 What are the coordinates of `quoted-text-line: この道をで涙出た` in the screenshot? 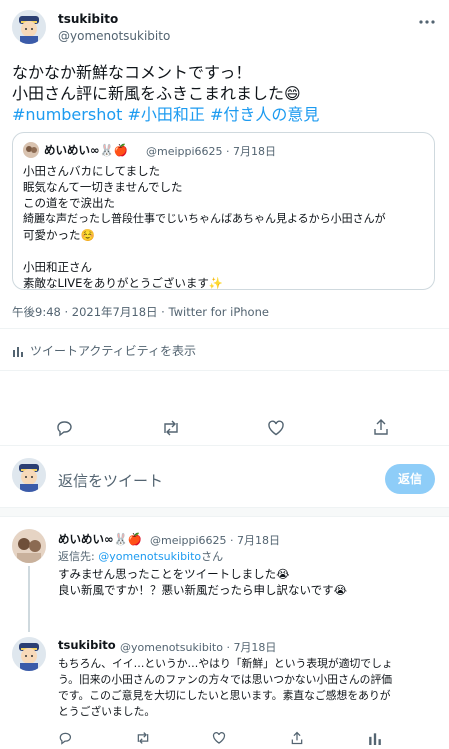 It's located at (69, 203).